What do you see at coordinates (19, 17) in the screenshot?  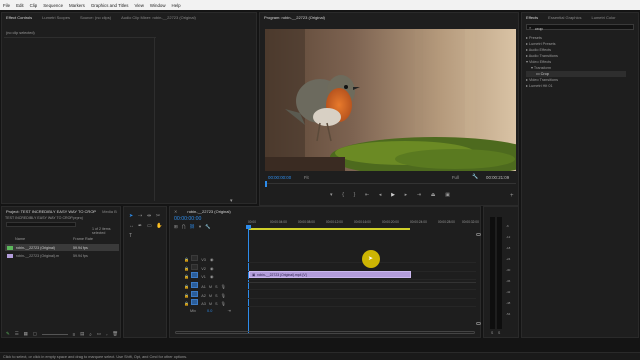 I see `tab-effect-controls: Effect Controls` at bounding box center [19, 17].